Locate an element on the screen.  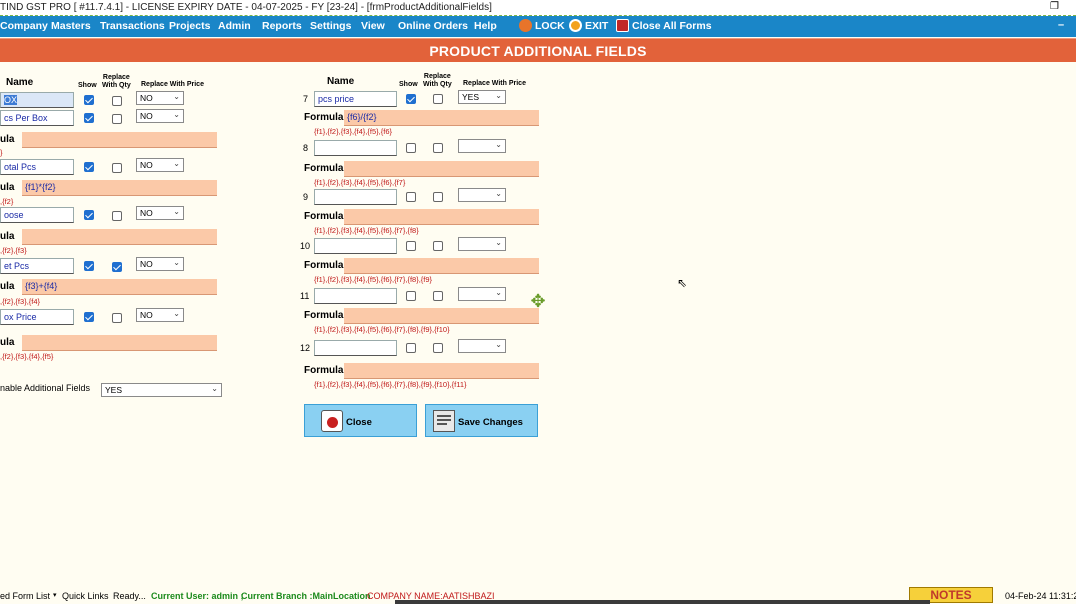
menu-help: Help is located at coordinates (485, 26).